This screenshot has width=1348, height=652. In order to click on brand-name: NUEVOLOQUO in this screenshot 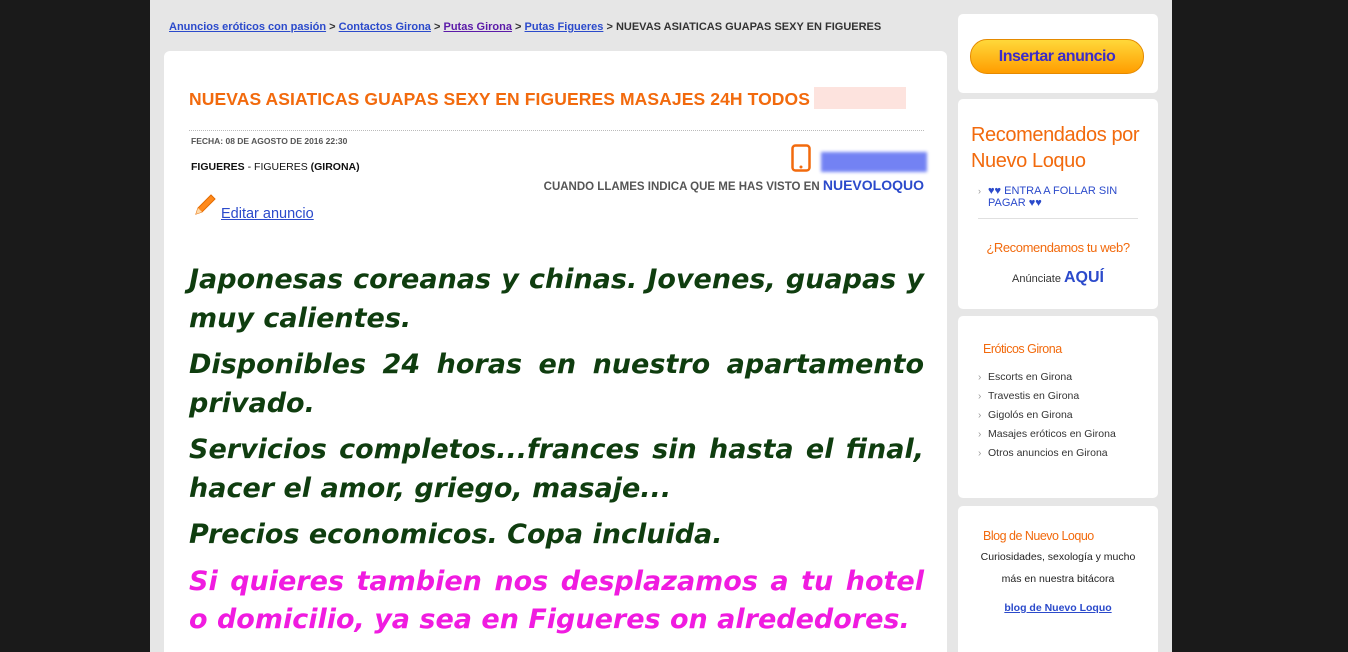, I will do `click(873, 185)`.